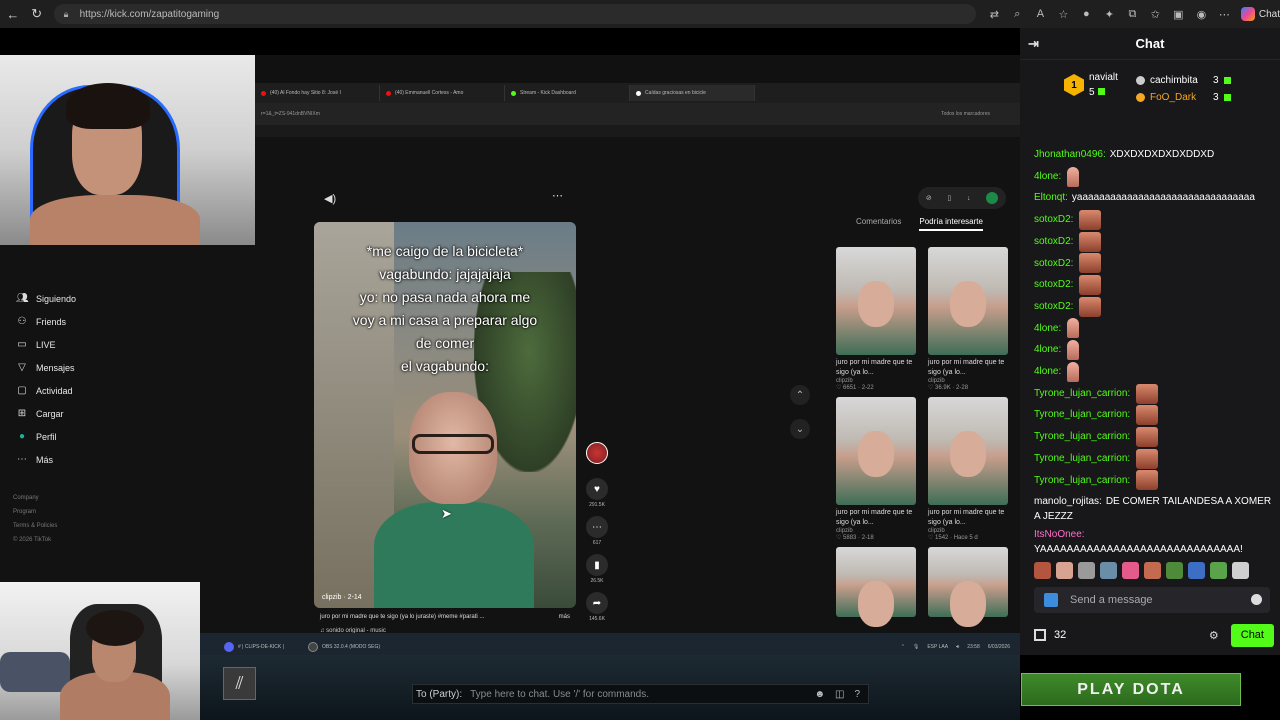 The width and height of the screenshot is (1280, 720). What do you see at coordinates (958, 647) in the screenshot?
I see `speaker-icon: 🔊︎` at bounding box center [958, 647].